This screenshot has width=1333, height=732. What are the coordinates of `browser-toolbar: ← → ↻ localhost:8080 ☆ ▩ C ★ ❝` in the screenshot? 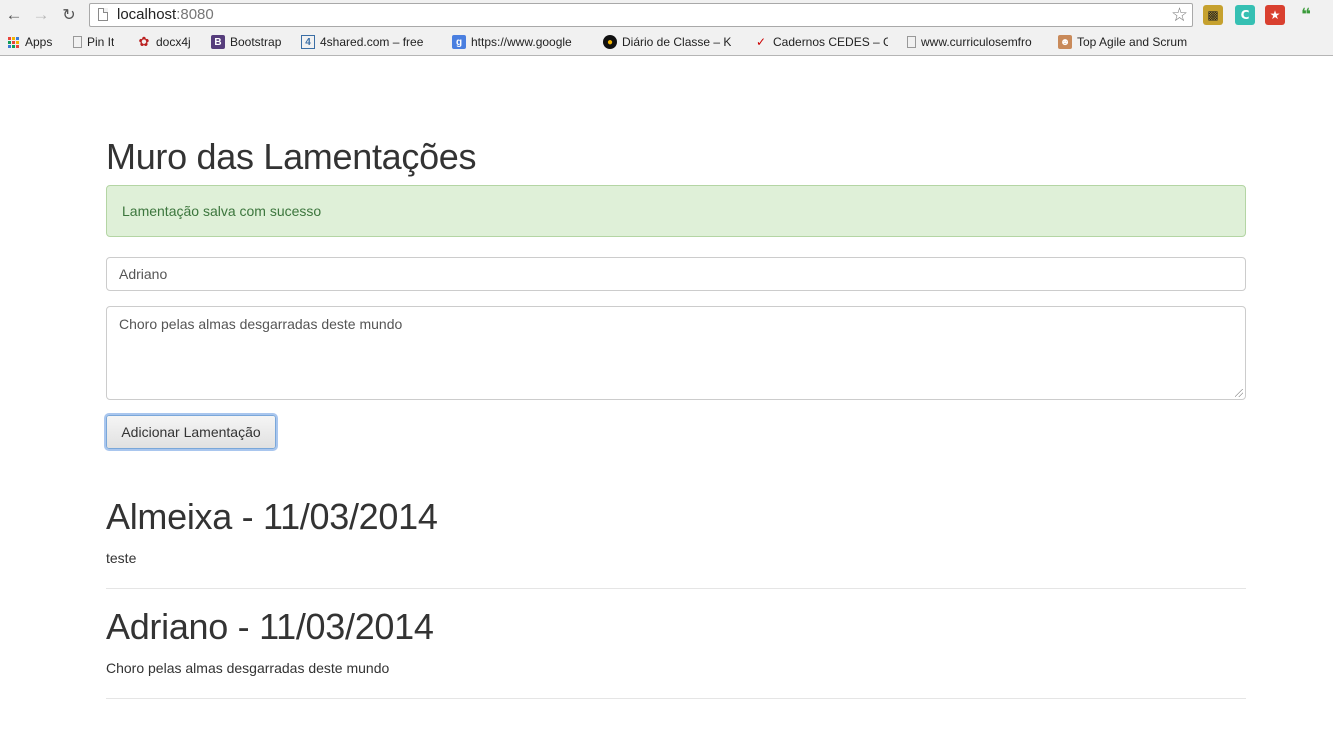 It's located at (666, 15).